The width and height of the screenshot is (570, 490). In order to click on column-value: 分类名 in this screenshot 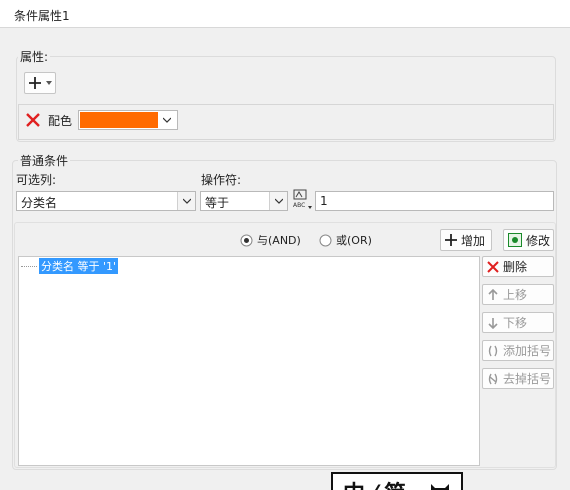, I will do `click(39, 203)`.